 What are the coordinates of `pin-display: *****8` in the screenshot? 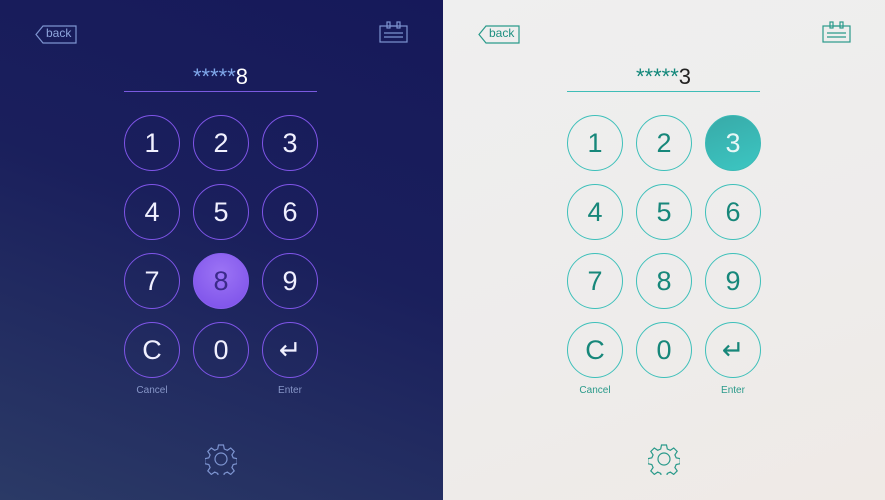 It's located at (220, 78).